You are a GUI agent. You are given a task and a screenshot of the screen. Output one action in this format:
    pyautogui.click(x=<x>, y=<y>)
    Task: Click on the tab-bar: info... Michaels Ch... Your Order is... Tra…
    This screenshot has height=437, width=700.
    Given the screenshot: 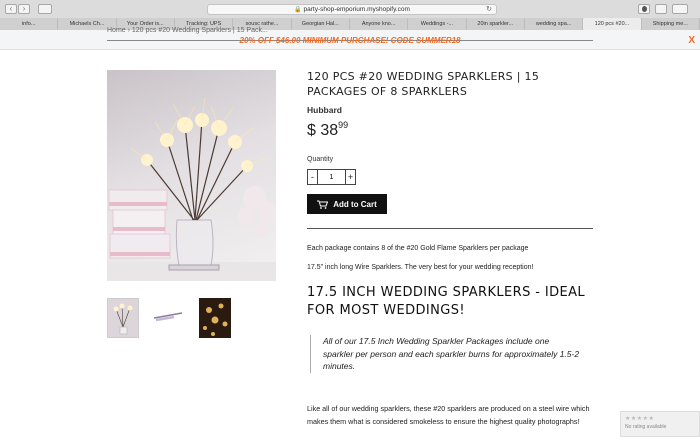 What is the action you would take?
    pyautogui.click(x=350, y=24)
    